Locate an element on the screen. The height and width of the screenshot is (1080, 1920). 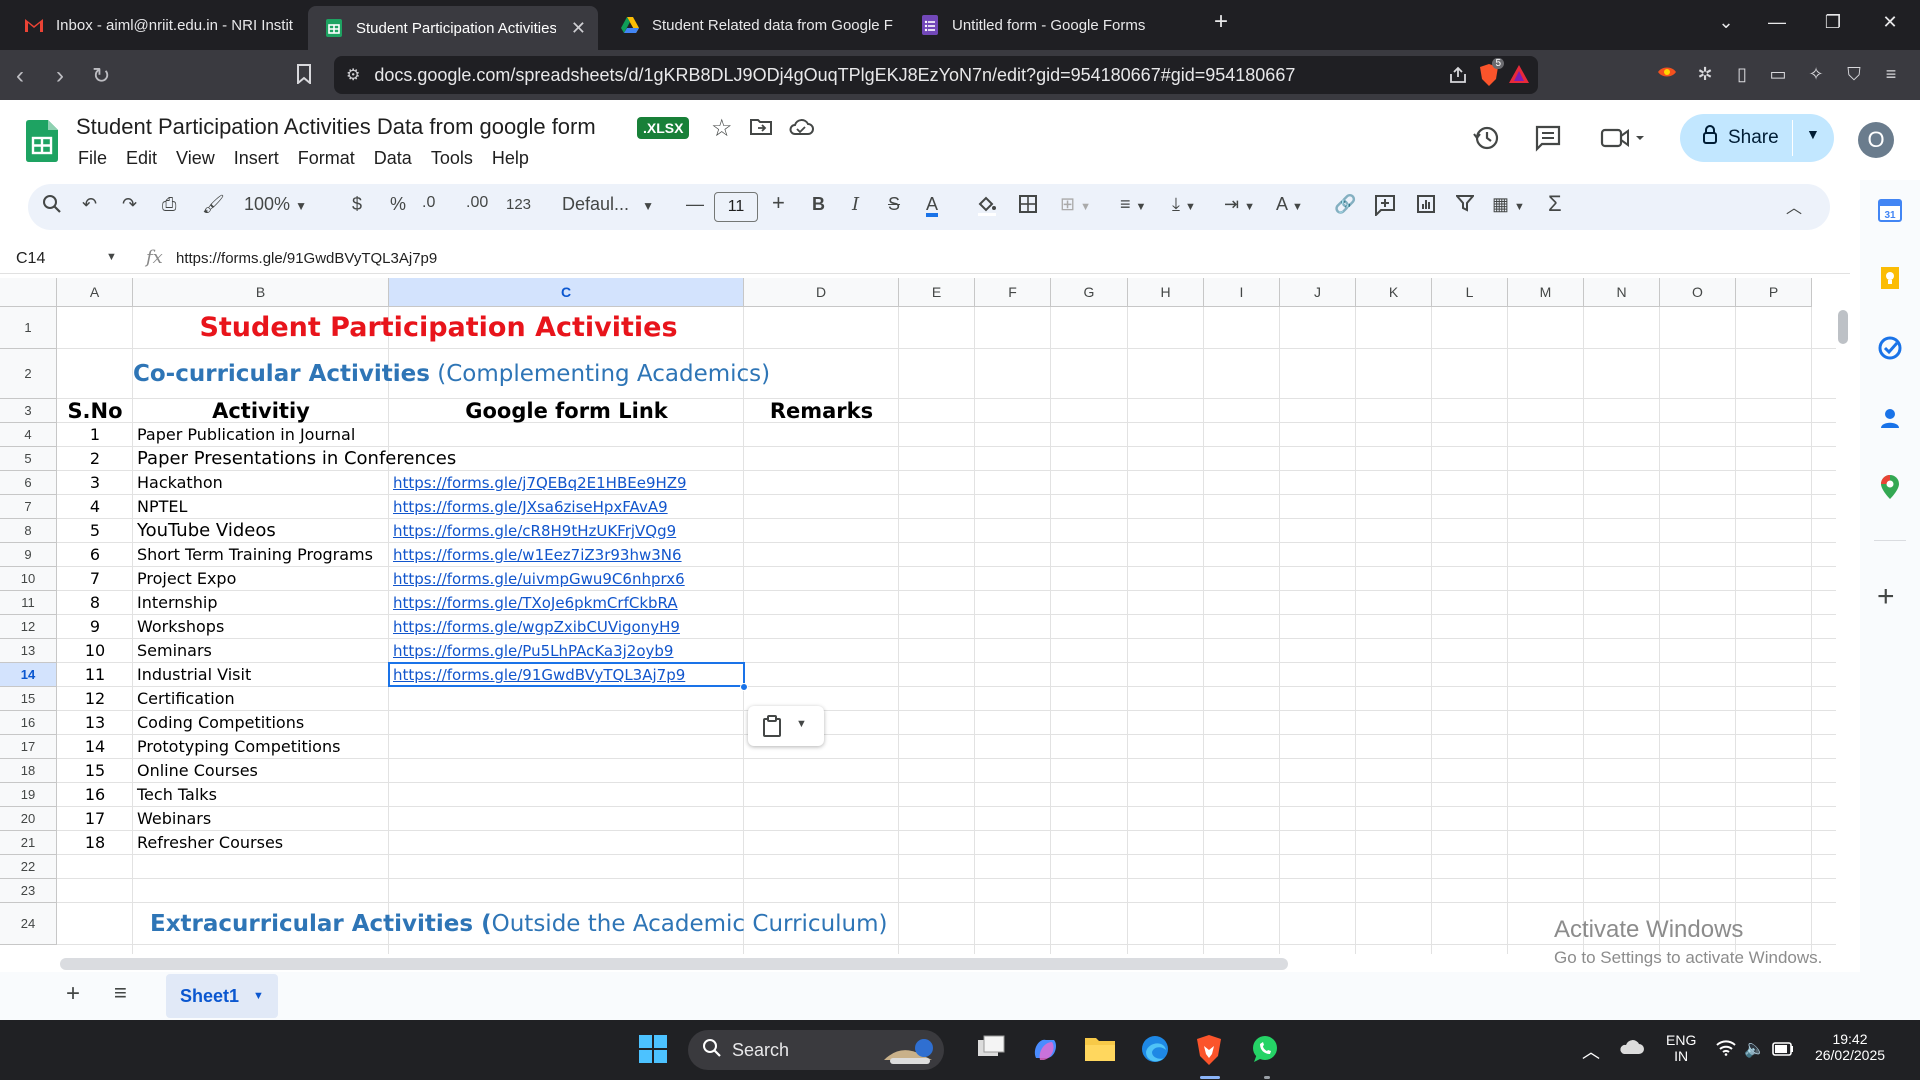
text-color-icon: A is located at coordinates (932, 205).